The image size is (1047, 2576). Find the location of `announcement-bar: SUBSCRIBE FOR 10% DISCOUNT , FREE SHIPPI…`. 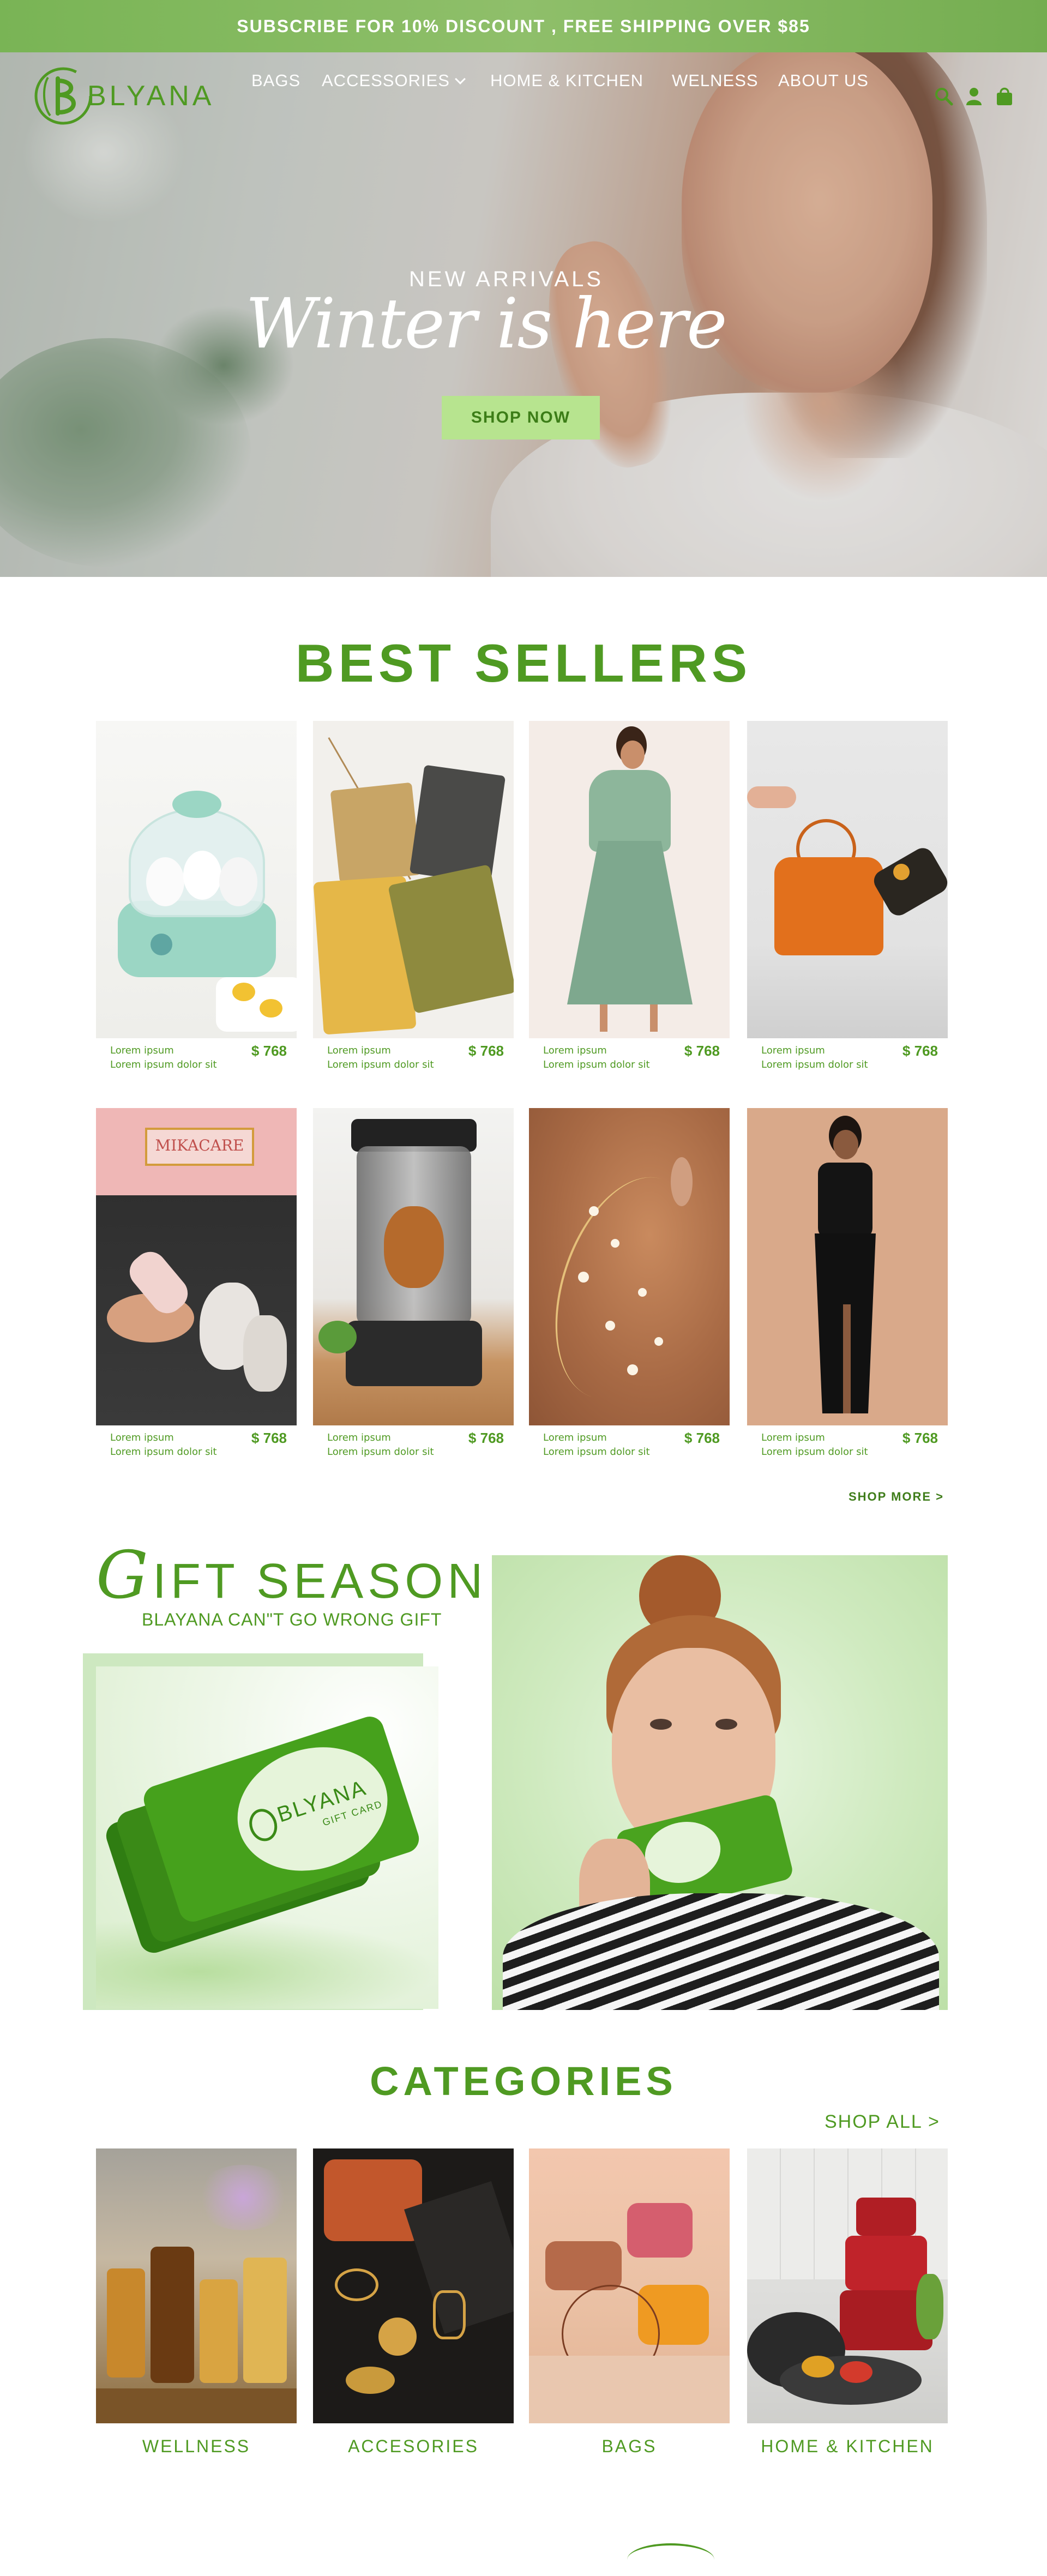

announcement-bar: SUBSCRIBE FOR 10% DISCOUNT , FREE SHIPPI… is located at coordinates (523, 26).